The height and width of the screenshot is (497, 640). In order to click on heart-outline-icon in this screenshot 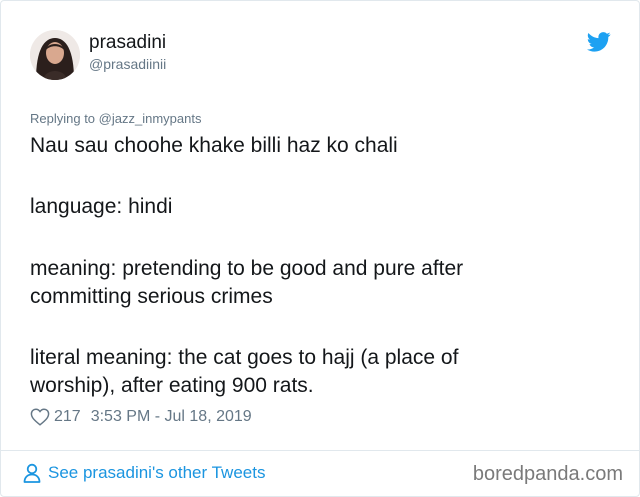, I will do `click(40, 417)`.